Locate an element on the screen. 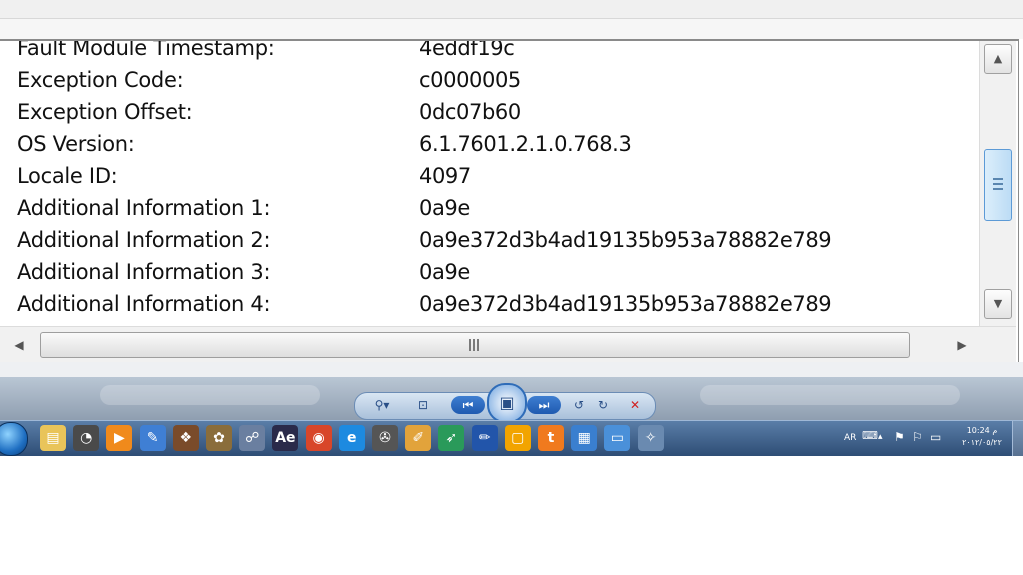 This screenshot has width=1023, height=575. detail-row: Additional Information 3: 0a9e is located at coordinates (497, 272).